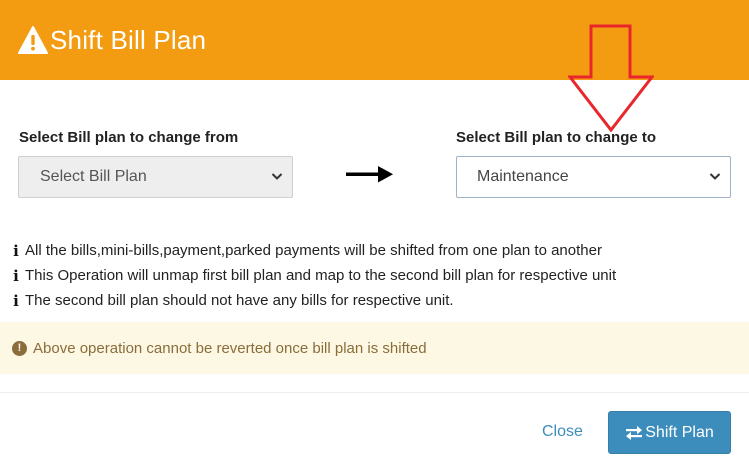  What do you see at coordinates (679, 432) in the screenshot?
I see `shift-plan-label: Shift Plan` at bounding box center [679, 432].